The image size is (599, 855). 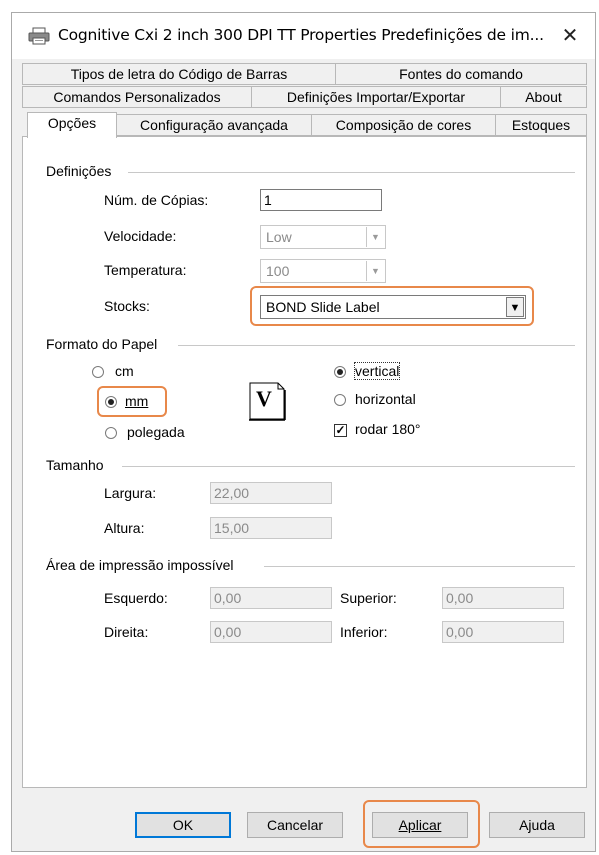 What do you see at coordinates (111, 402) in the screenshot?
I see `unit-mm-radio` at bounding box center [111, 402].